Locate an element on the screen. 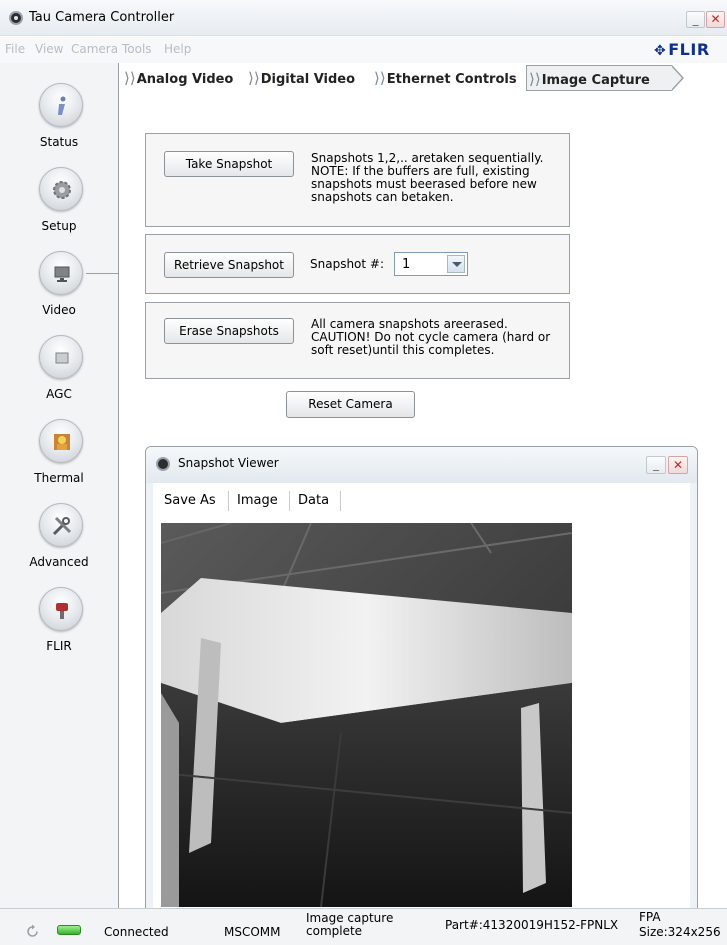 The width and height of the screenshot is (727, 945). sidebar-item-status: Status is located at coordinates (59, 119).